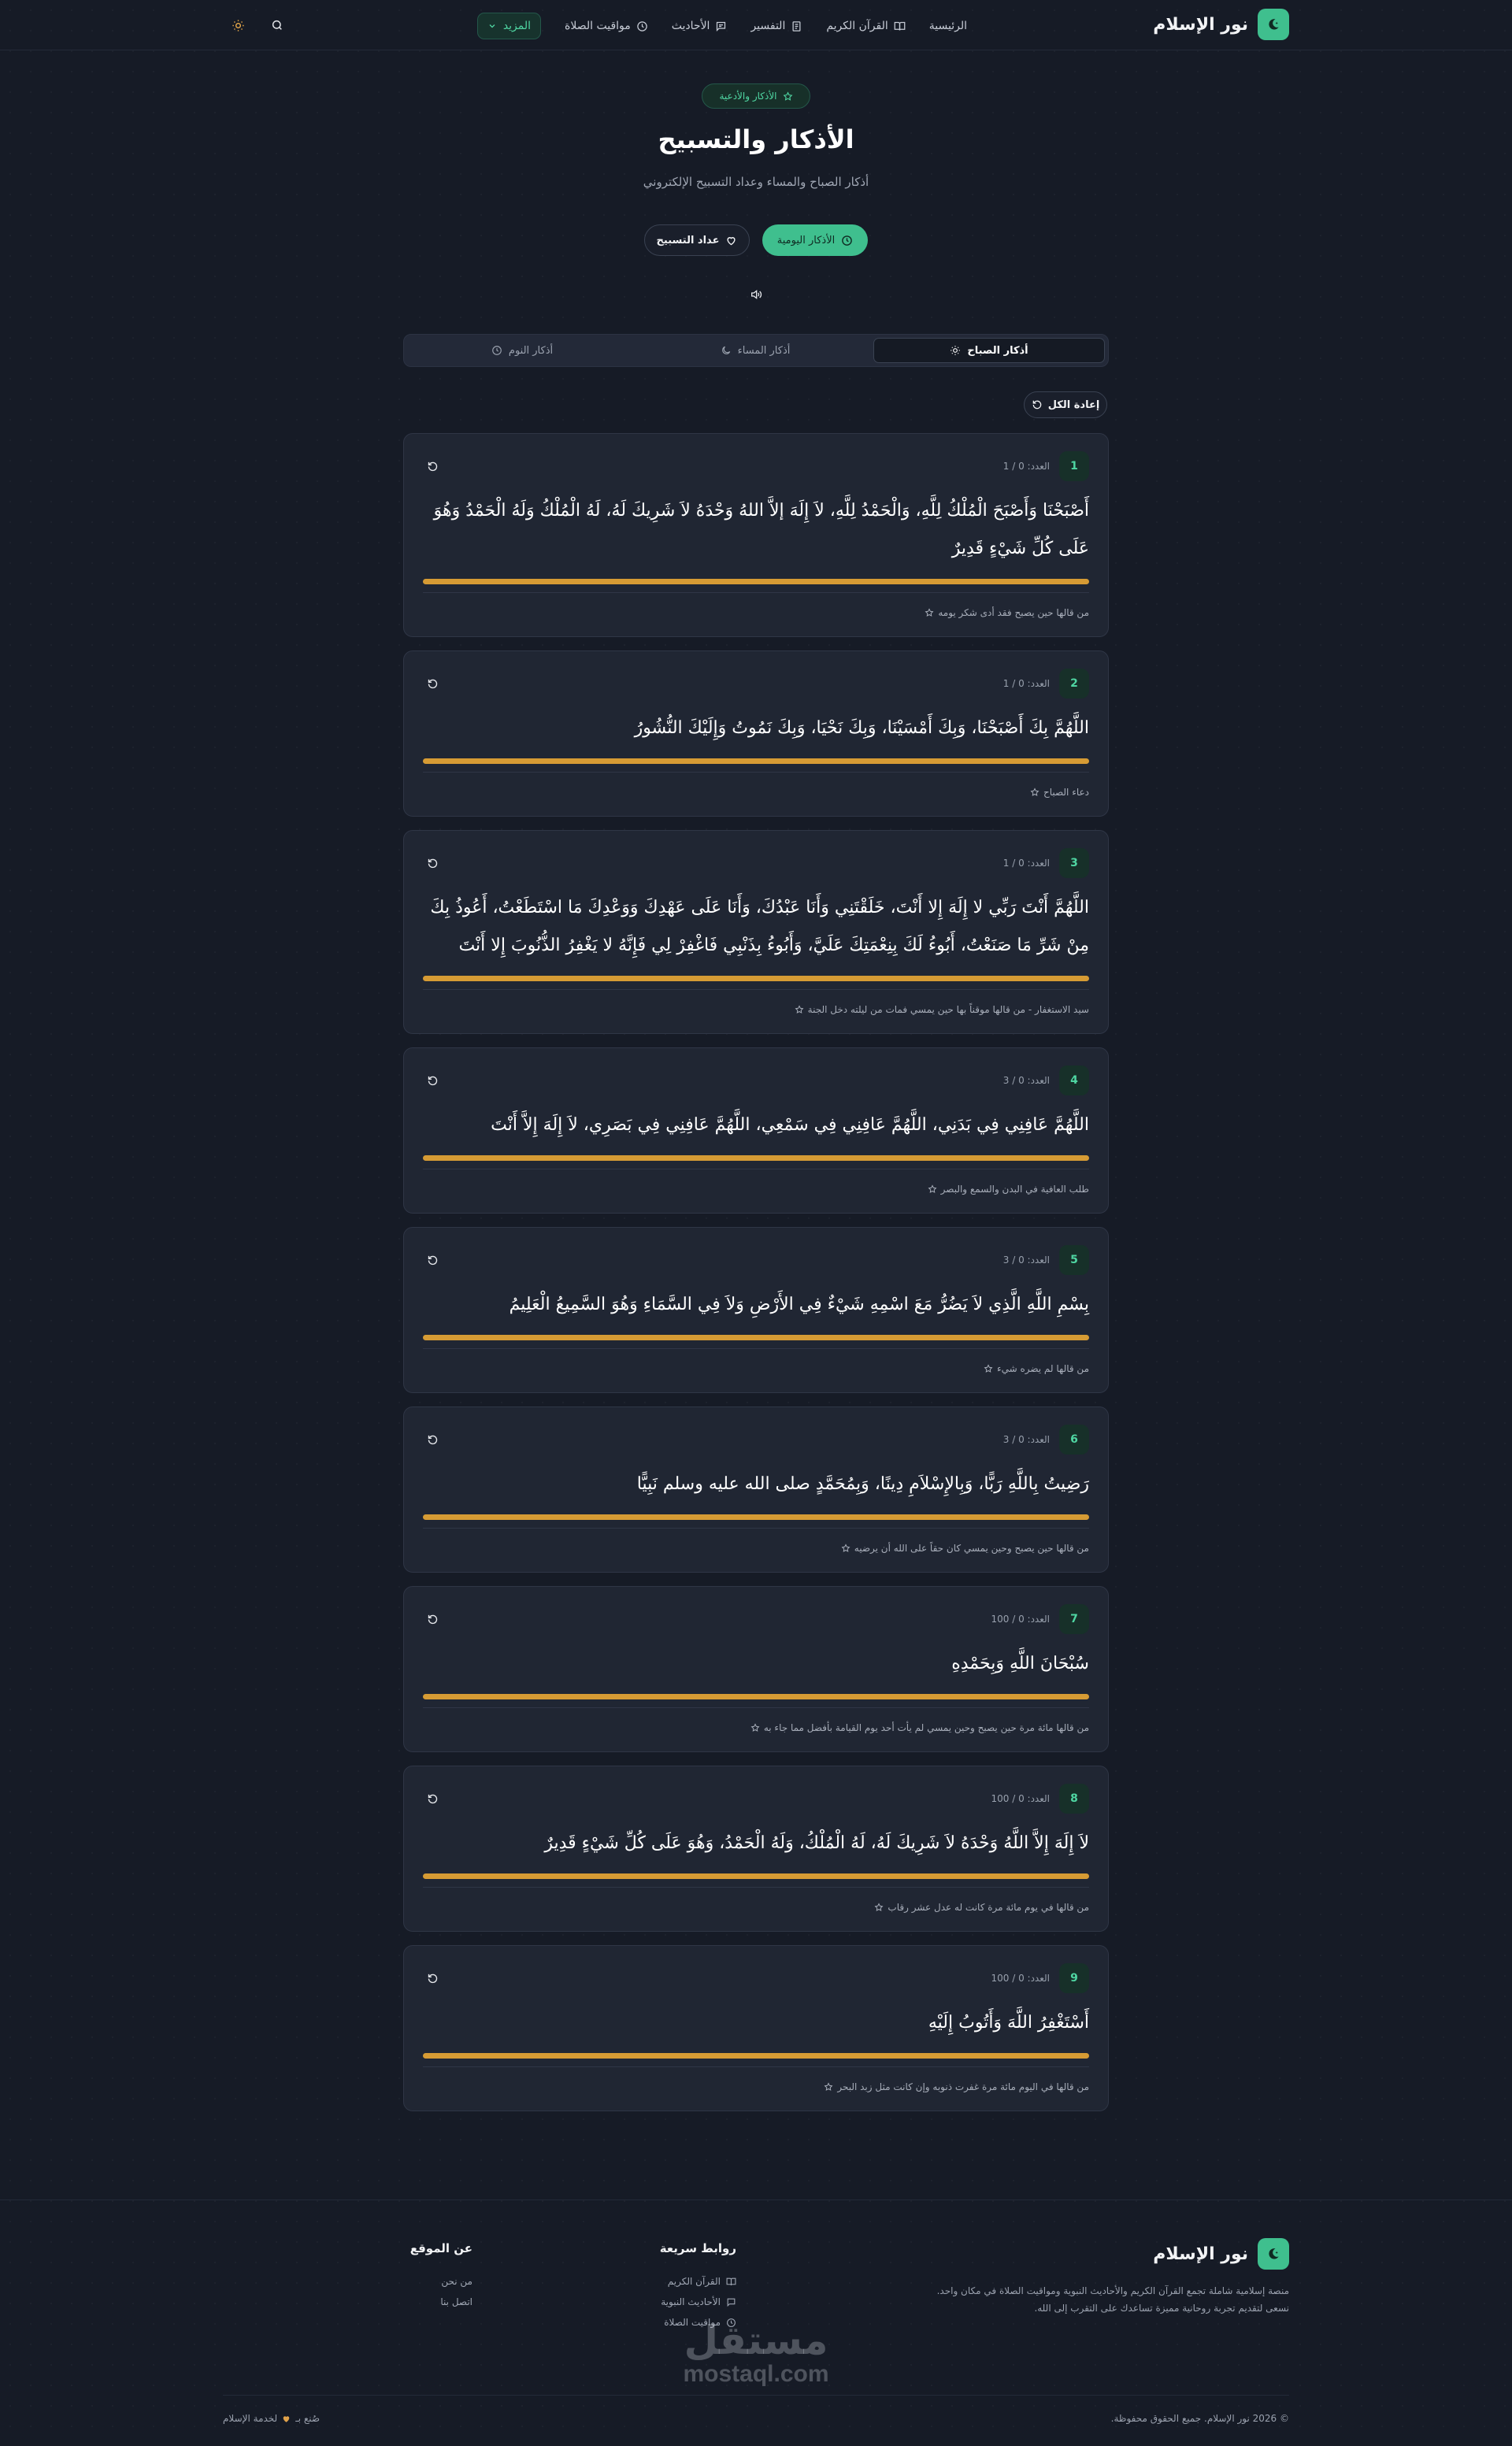  I want to click on dhikr-meta: 6 العدد: 0 / 3, so click(1046, 1440).